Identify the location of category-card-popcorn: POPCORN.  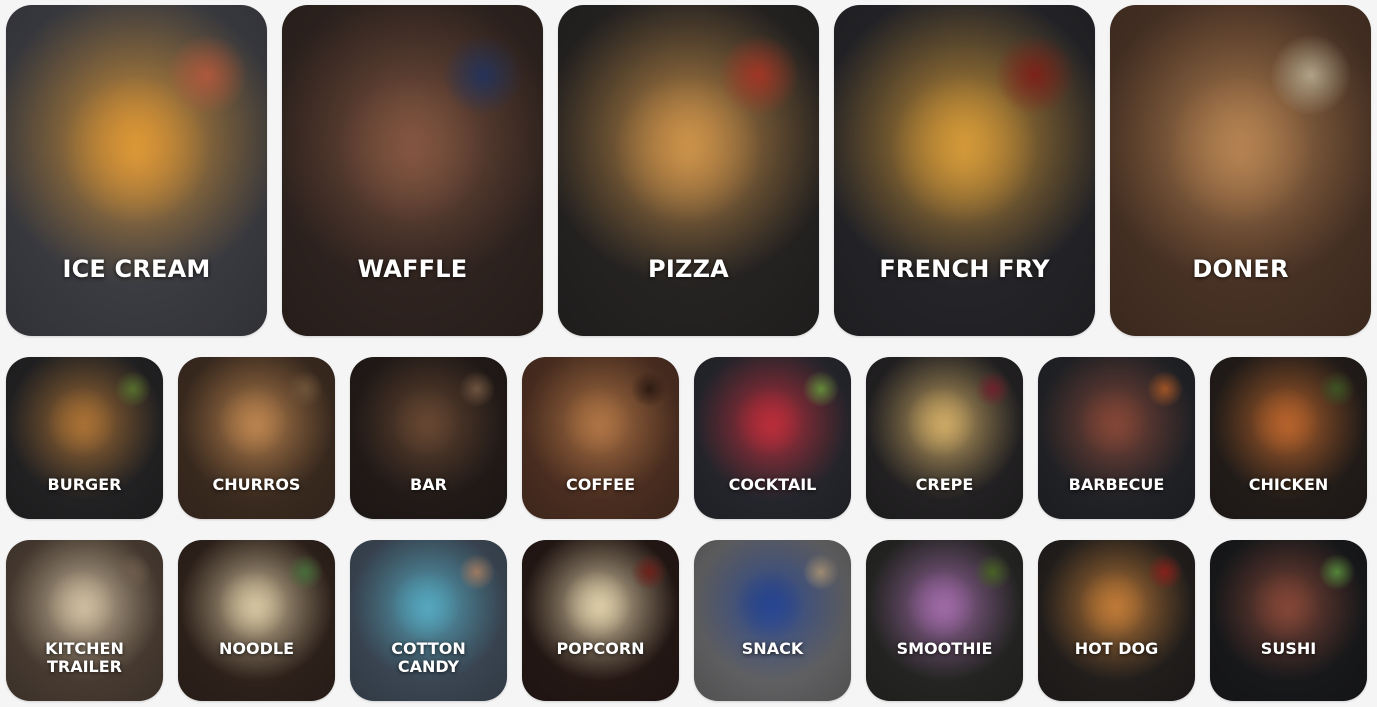
(600, 620).